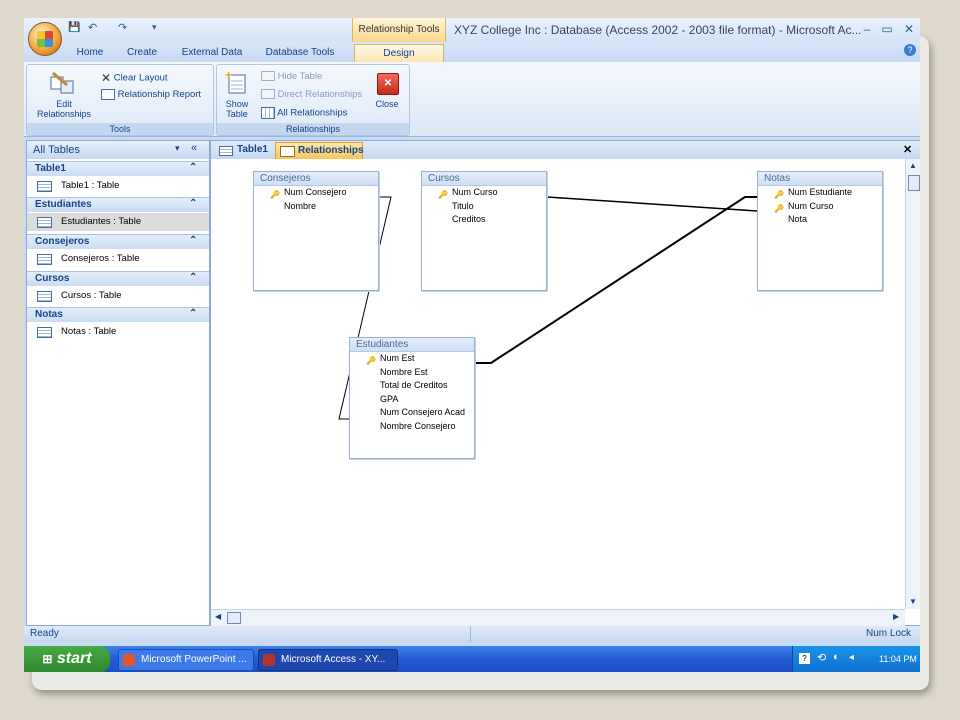 The height and width of the screenshot is (720, 960). What do you see at coordinates (118, 204) in the screenshot?
I see `nav-group-estudiantes: Estudiantes ⌃` at bounding box center [118, 204].